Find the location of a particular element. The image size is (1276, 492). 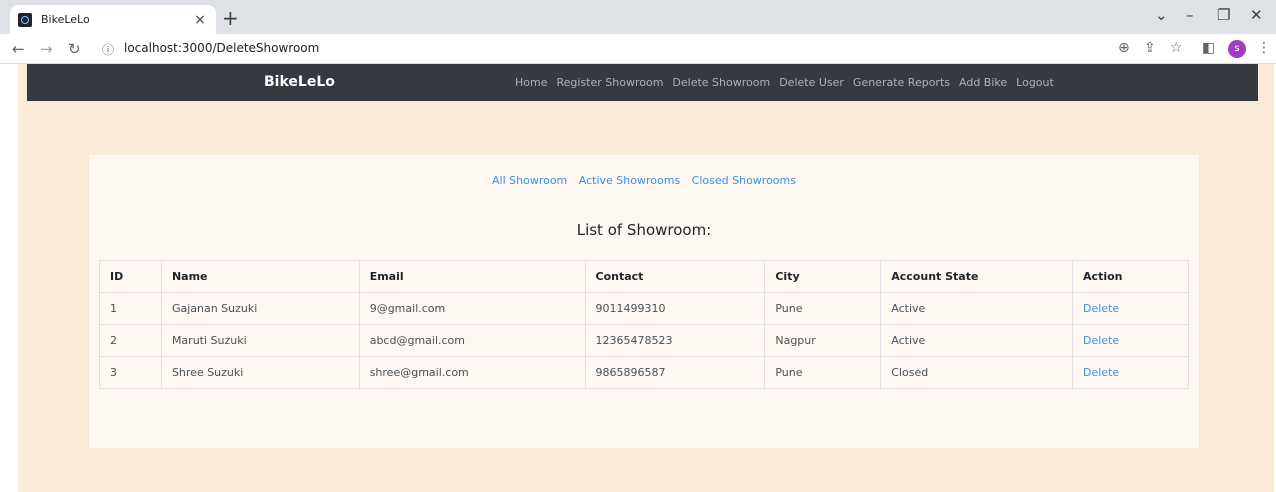

forward-arrow-icon: → is located at coordinates (46, 49).